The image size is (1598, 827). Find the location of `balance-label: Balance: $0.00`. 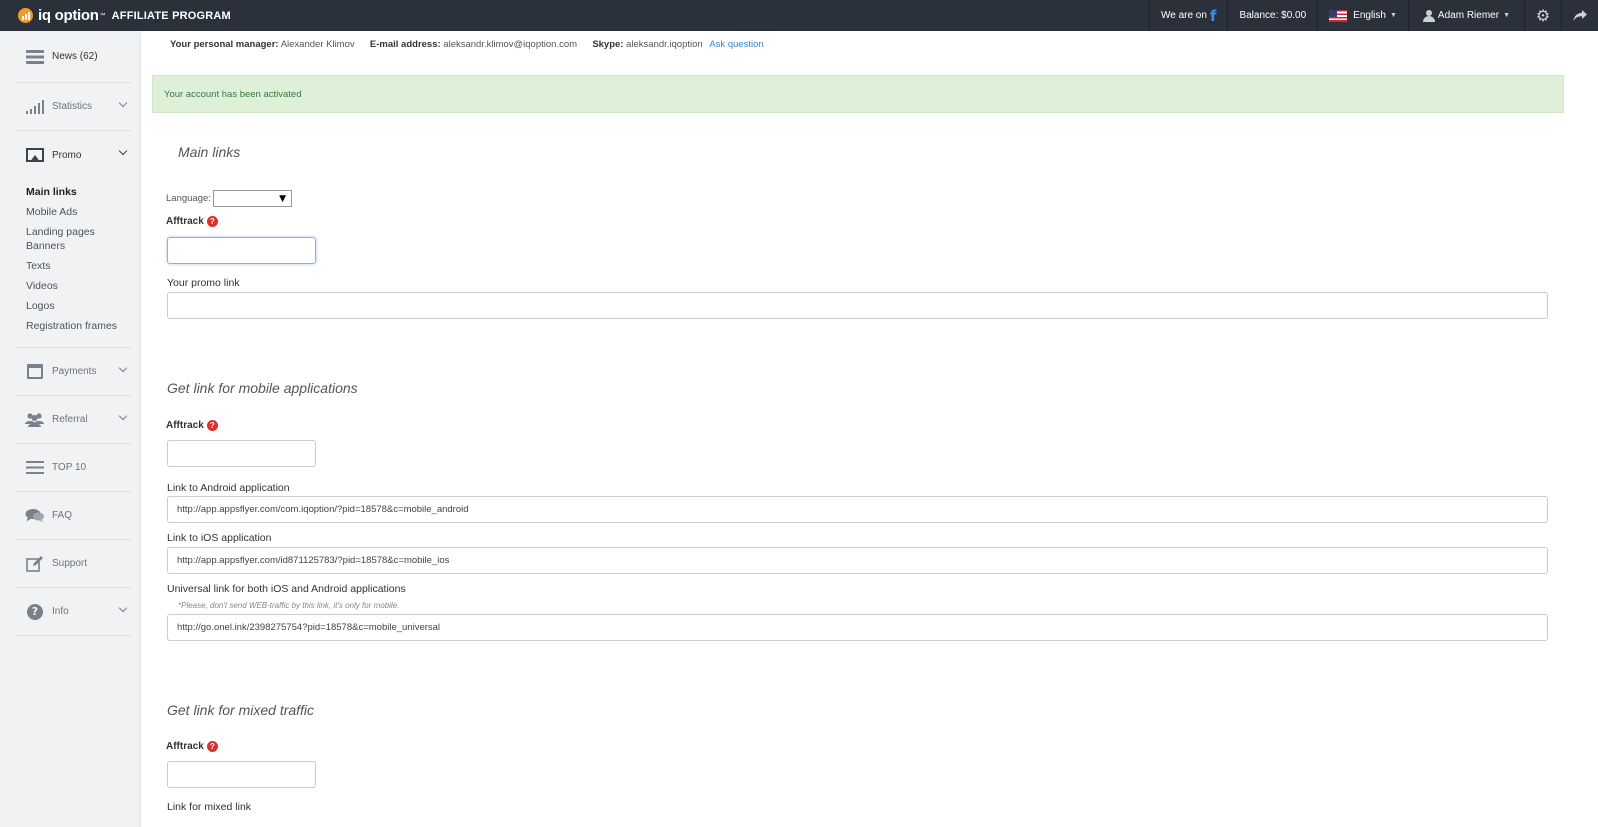

balance-label: Balance: $0.00 is located at coordinates (1273, 15).